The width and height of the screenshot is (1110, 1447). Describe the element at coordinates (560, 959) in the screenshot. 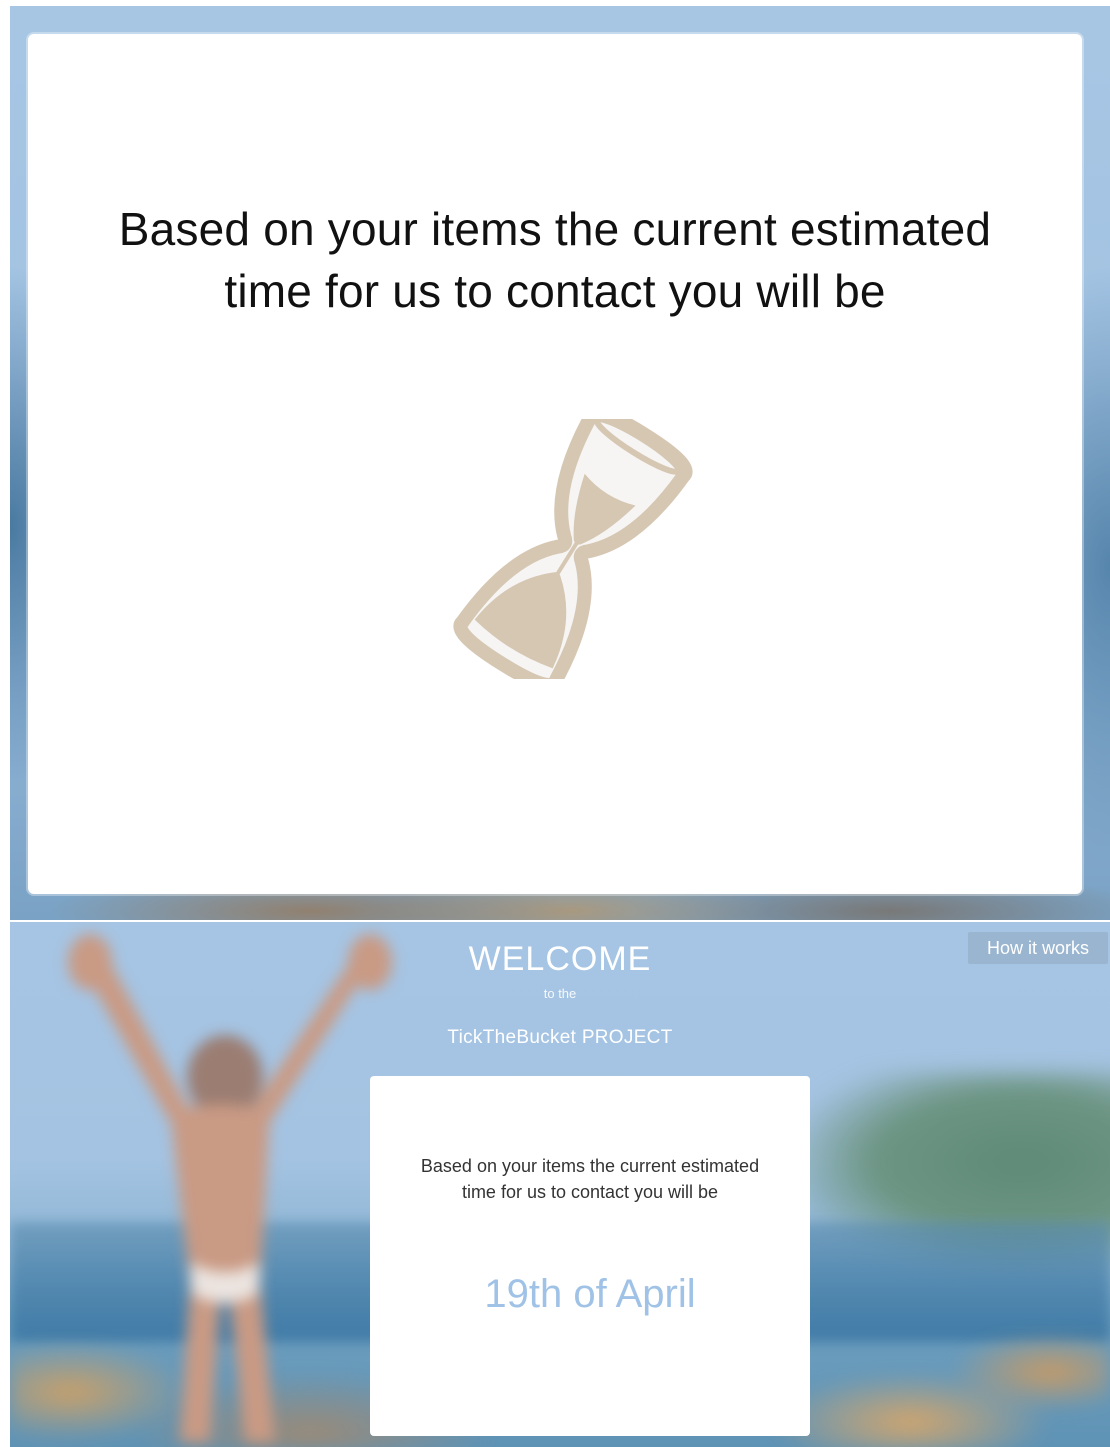

I see `welcome-title: WELCOME` at that location.